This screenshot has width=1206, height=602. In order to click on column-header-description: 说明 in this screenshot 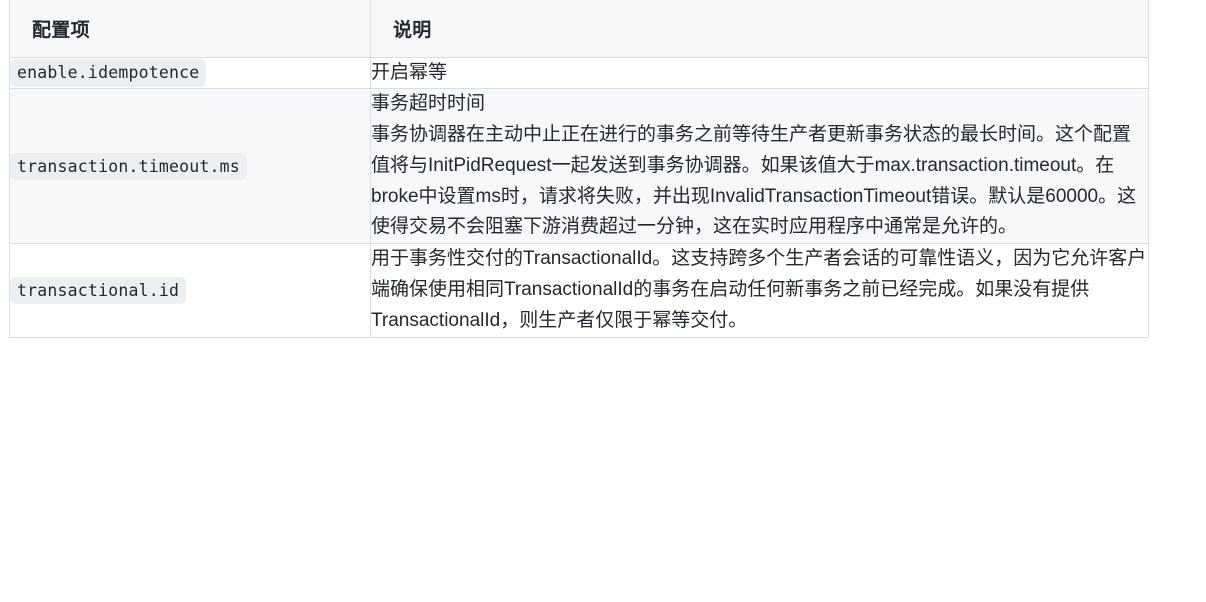, I will do `click(759, 29)`.